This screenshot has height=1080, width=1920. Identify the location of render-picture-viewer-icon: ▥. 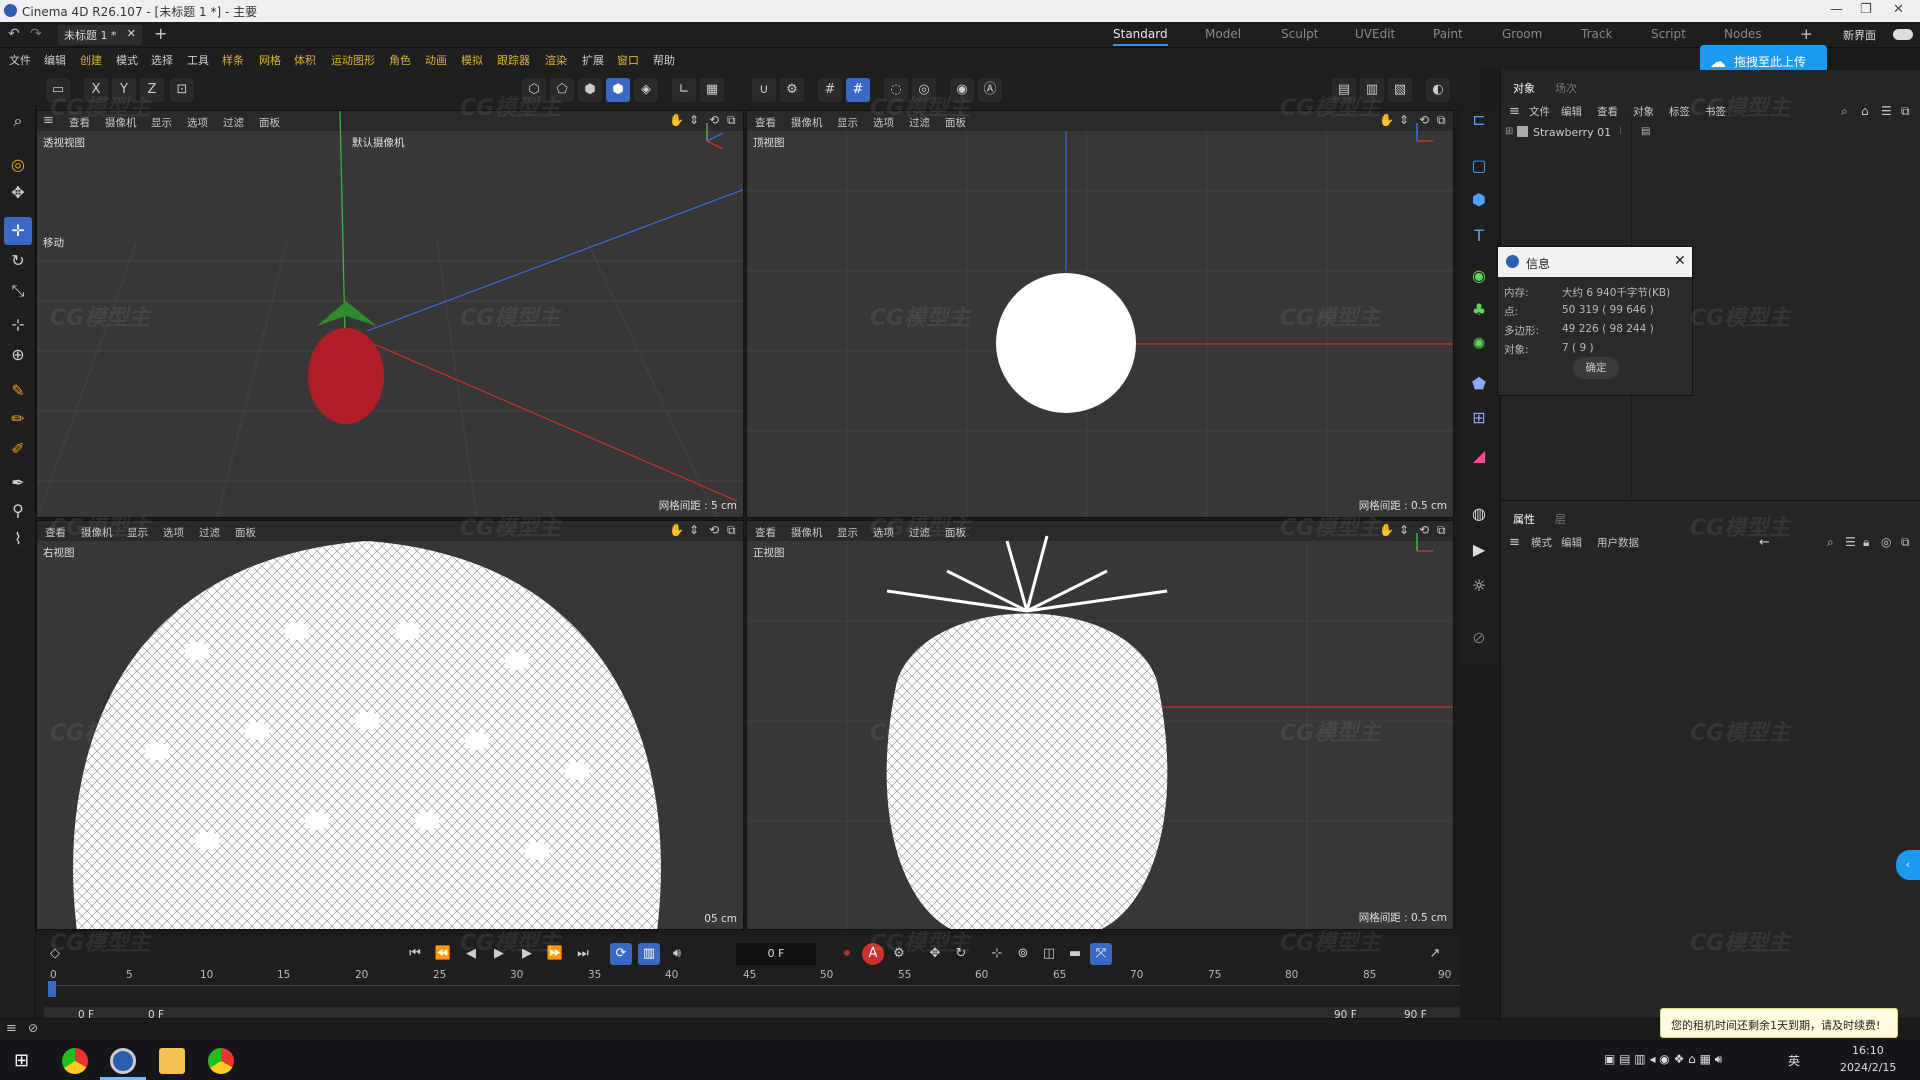
(1372, 90).